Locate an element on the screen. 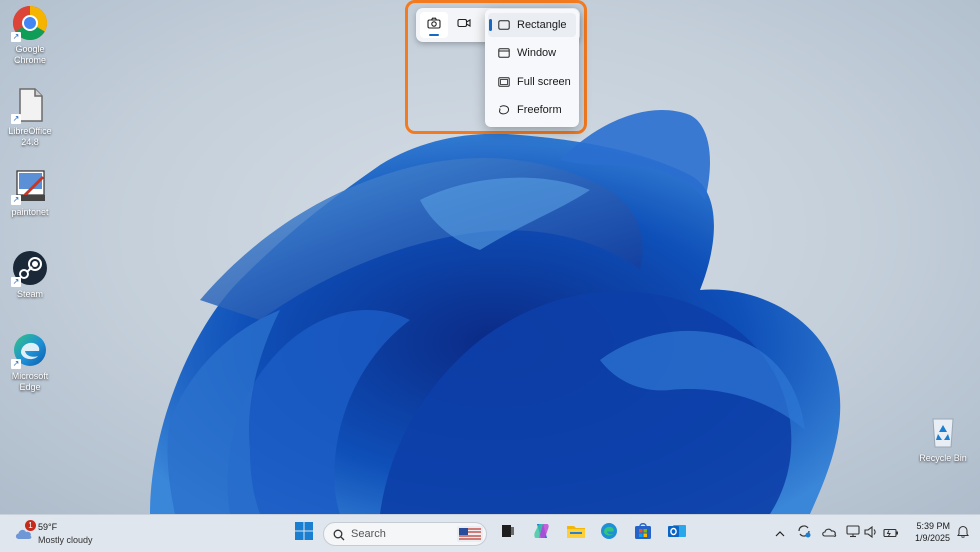 The image size is (980, 552). tray-onedrive is located at coordinates (829, 533).